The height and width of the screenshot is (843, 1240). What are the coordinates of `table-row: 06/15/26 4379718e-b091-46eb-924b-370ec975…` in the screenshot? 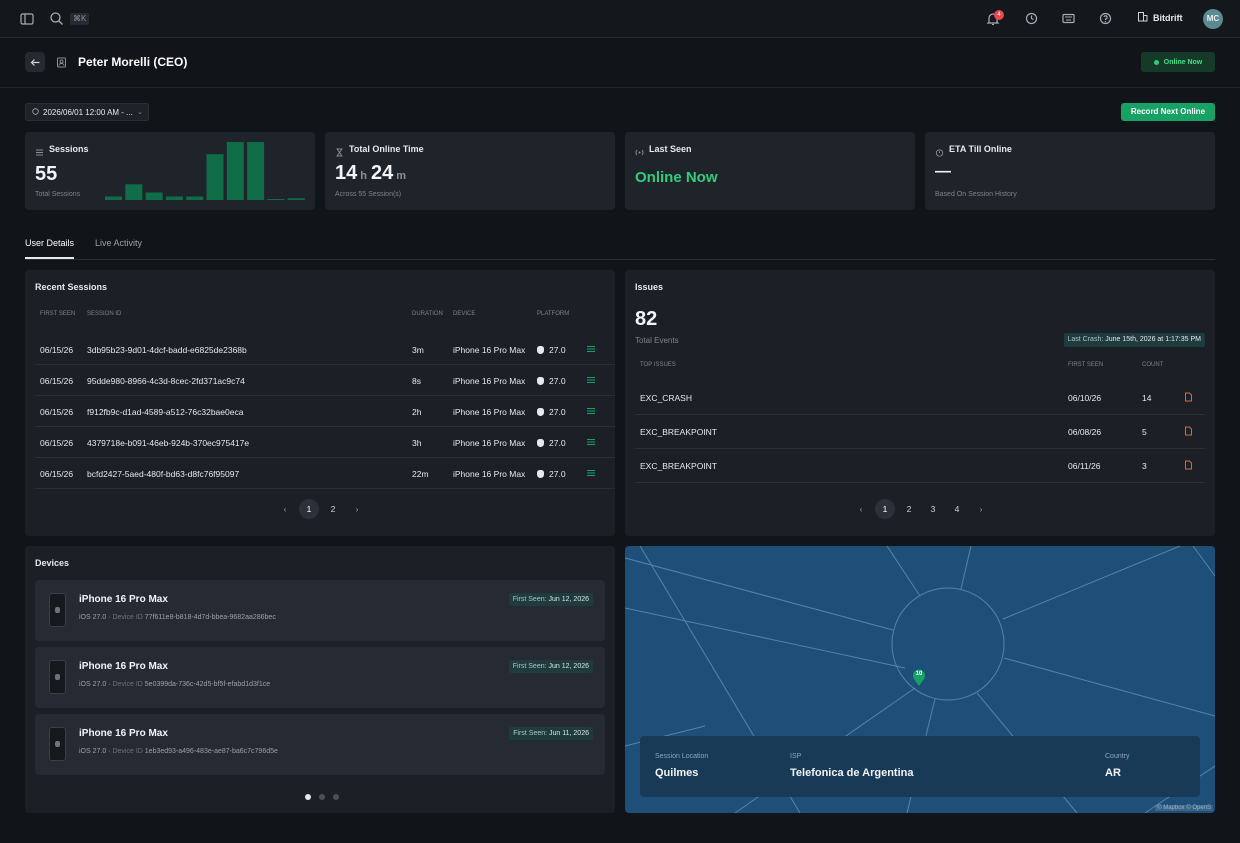 It's located at (325, 442).